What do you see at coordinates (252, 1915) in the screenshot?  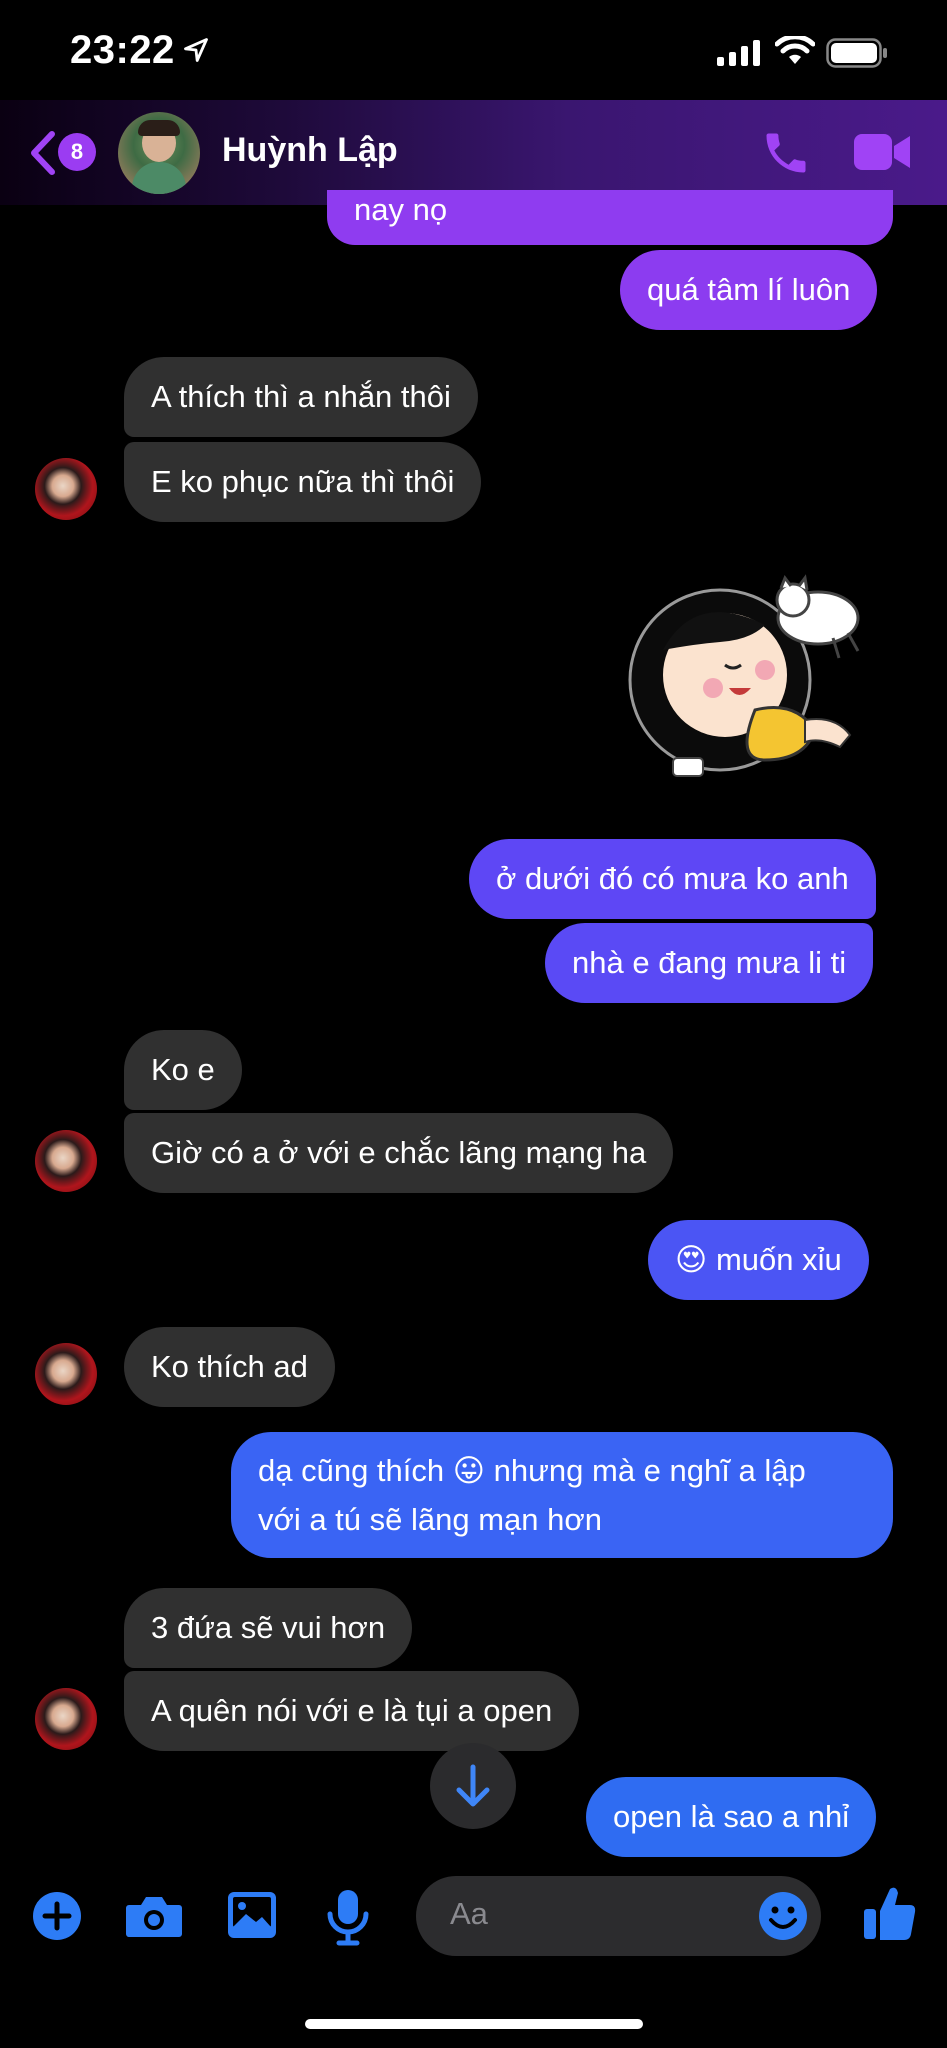 I see `image-icon` at bounding box center [252, 1915].